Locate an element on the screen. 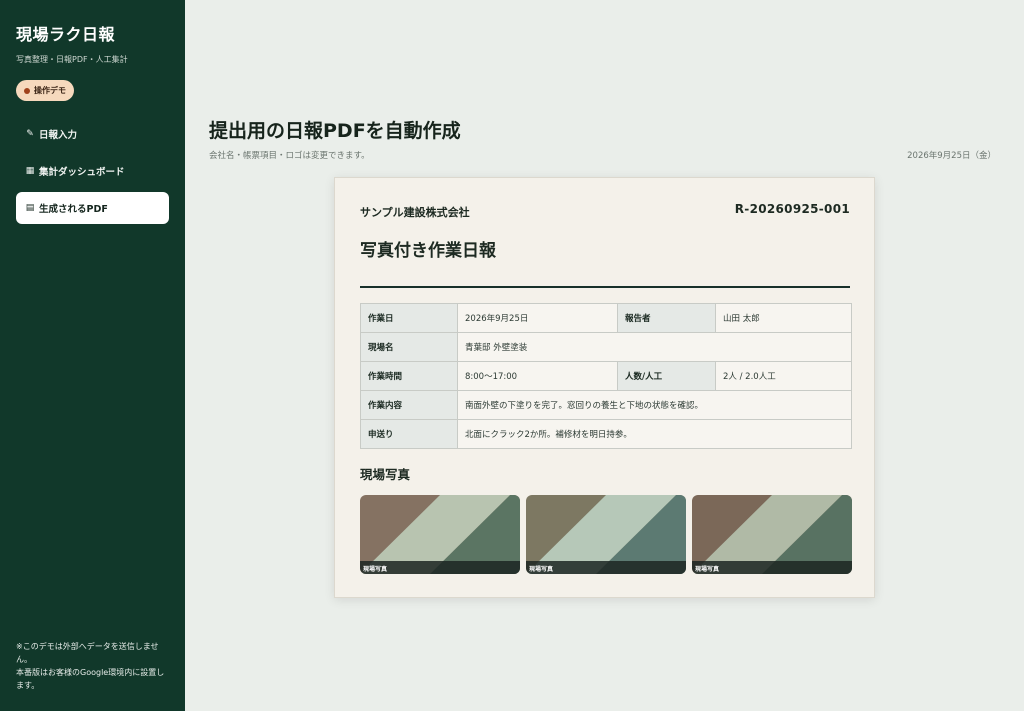  work-content-value: 南面外壁の下塗りを完了。窓回りの養生と下地の状態を確認。 is located at coordinates (654, 405).